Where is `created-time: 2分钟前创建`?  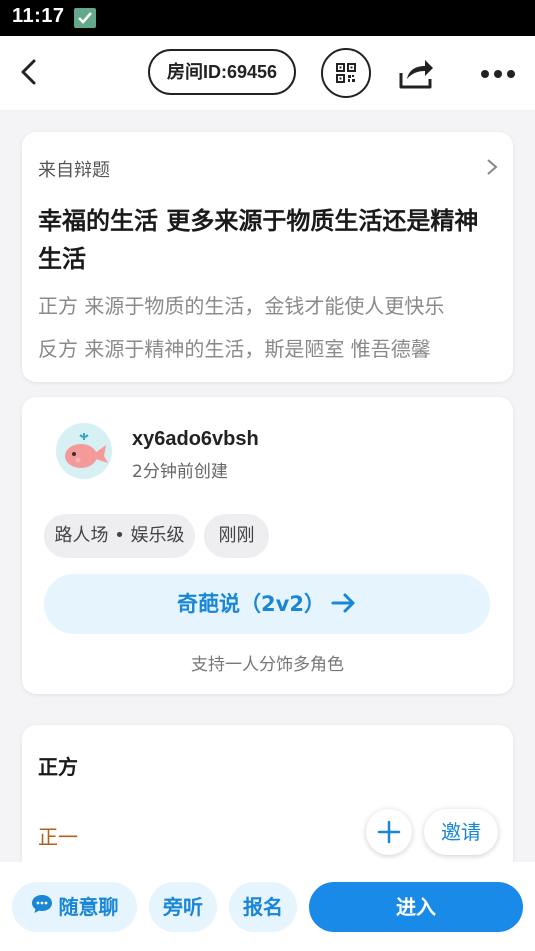 created-time: 2分钟前创建 is located at coordinates (180, 472).